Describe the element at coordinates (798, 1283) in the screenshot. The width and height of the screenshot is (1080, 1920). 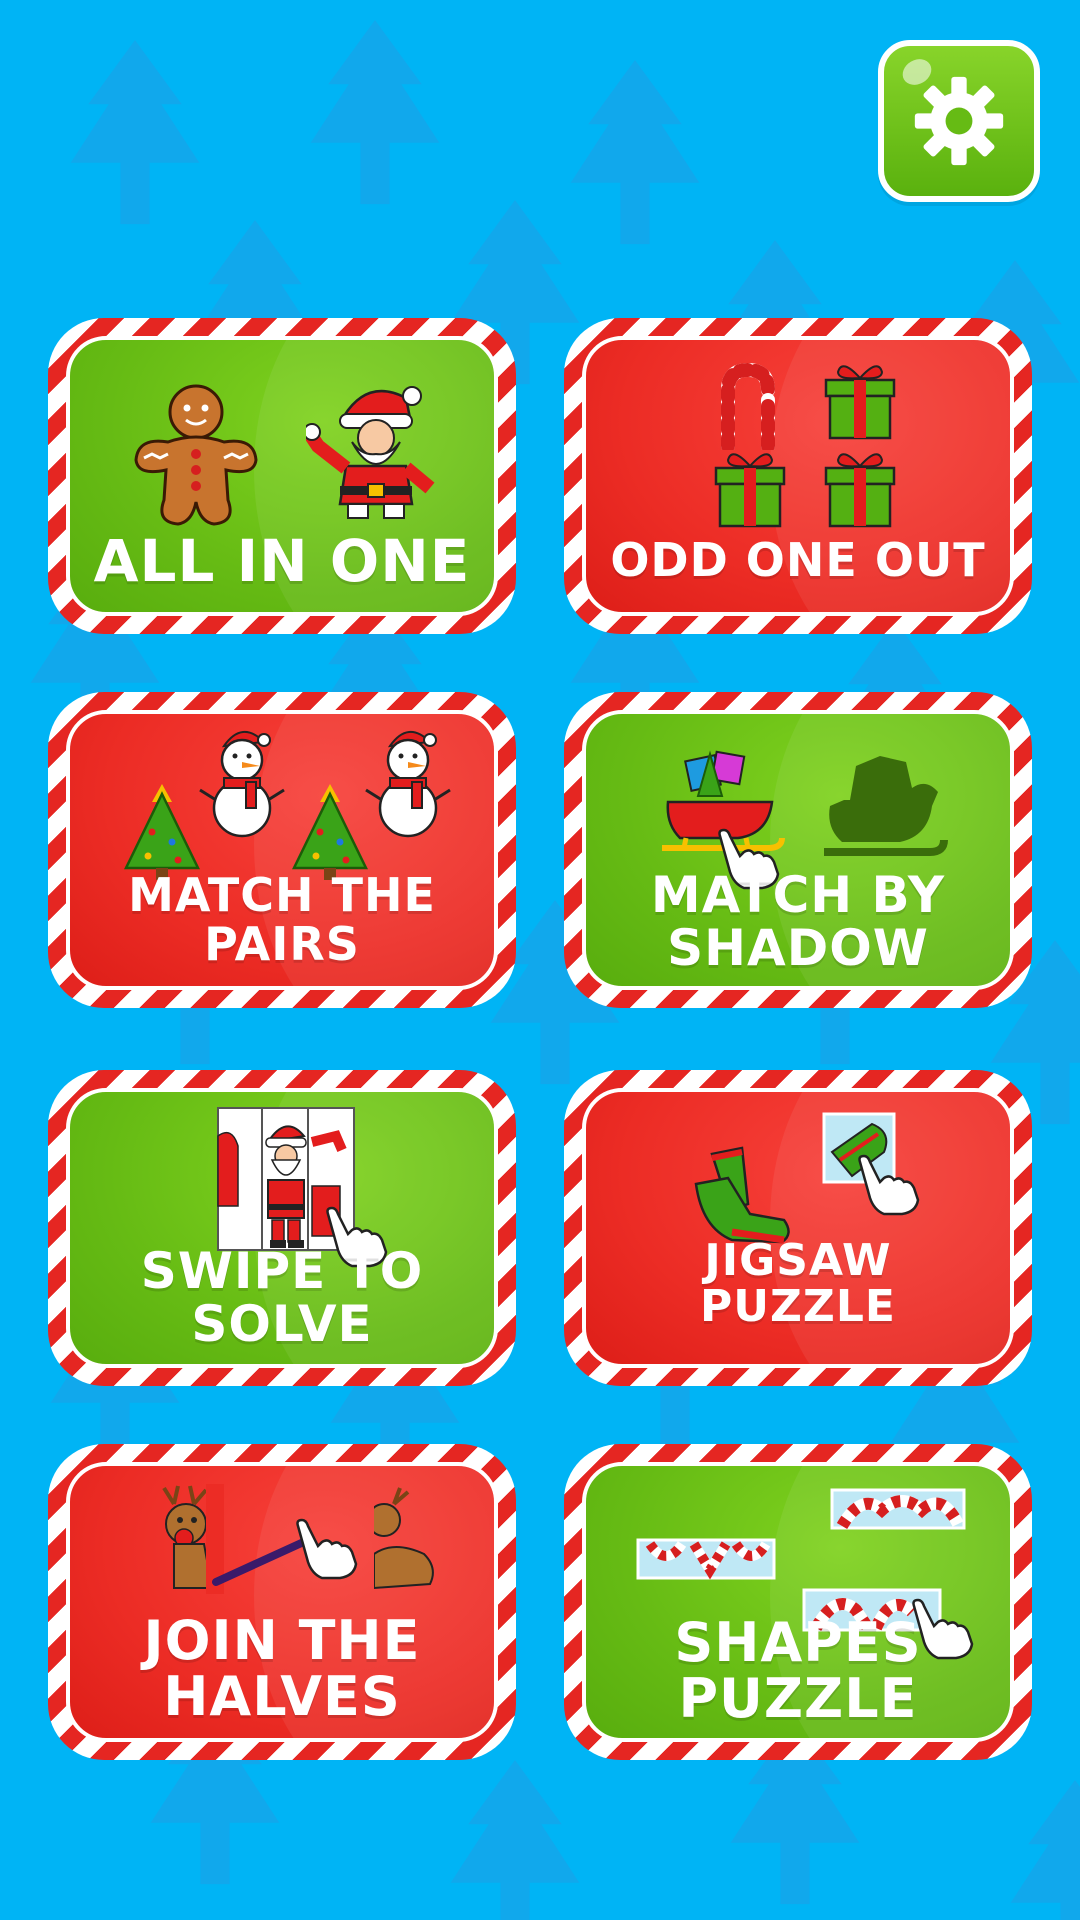
I see `mode-label: JIGSAW PUZZLE` at that location.